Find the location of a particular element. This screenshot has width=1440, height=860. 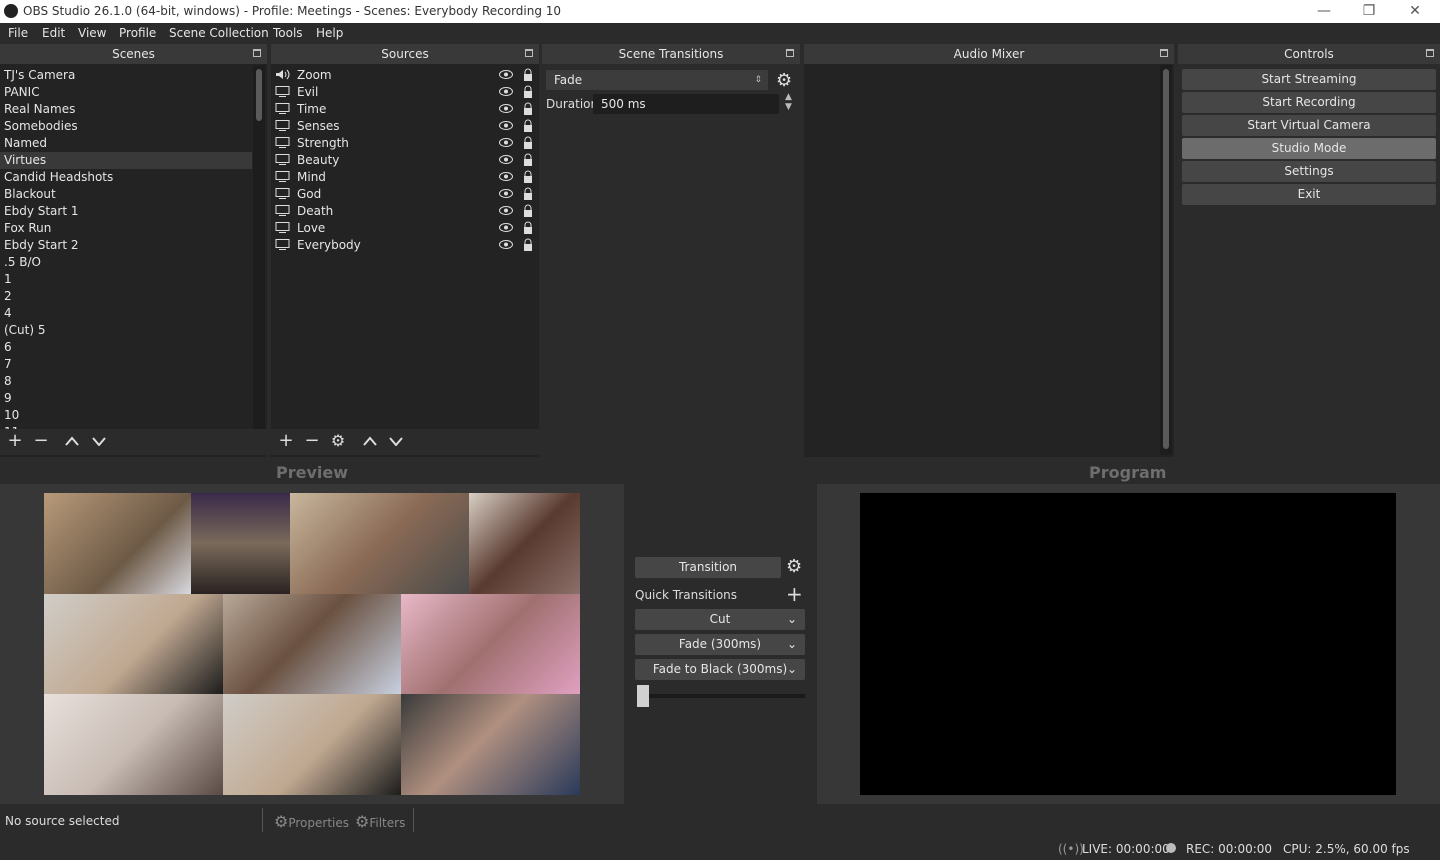

source-item: Death is located at coordinates (404, 211).